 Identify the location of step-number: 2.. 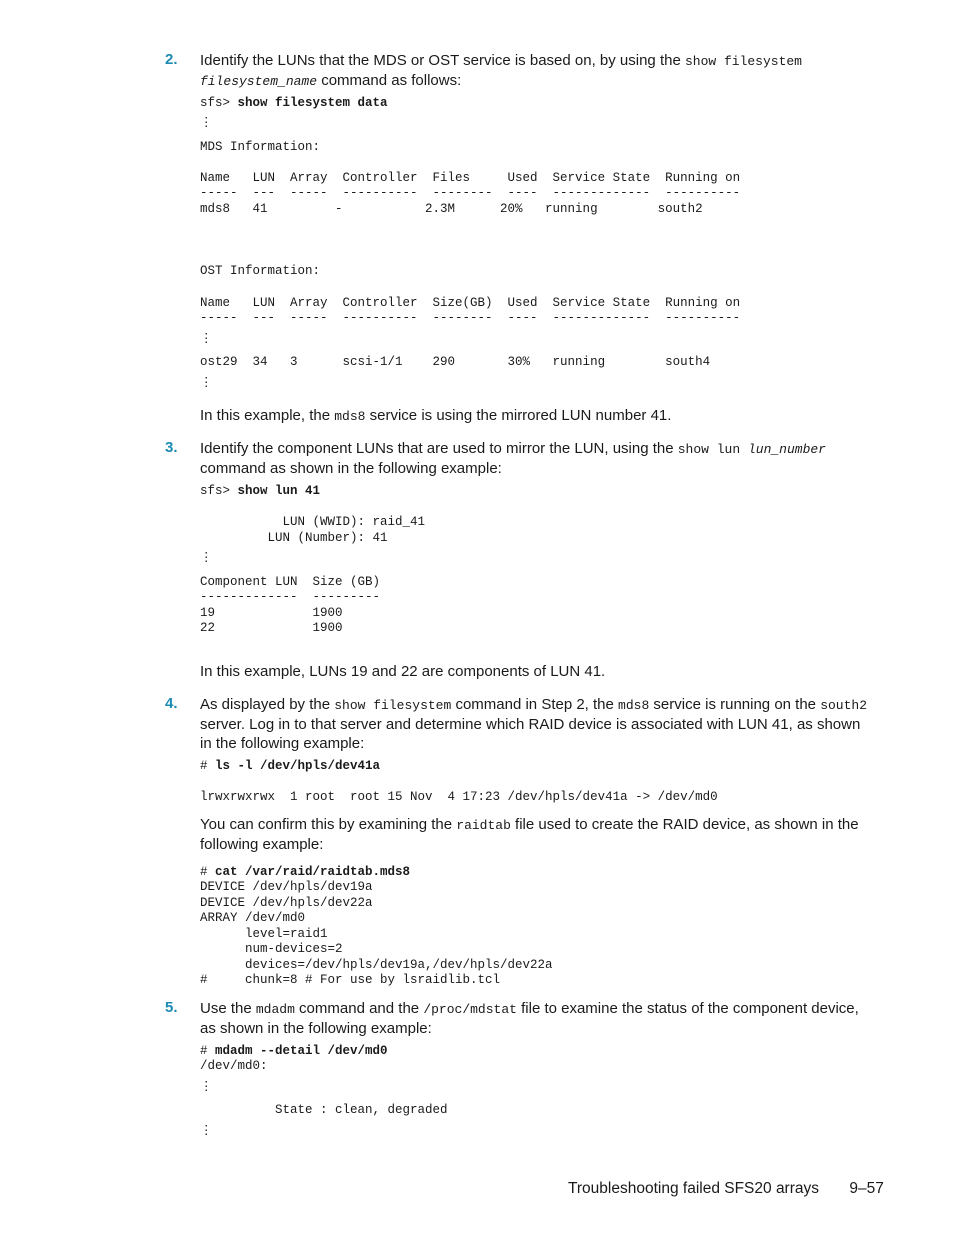
(171, 59).